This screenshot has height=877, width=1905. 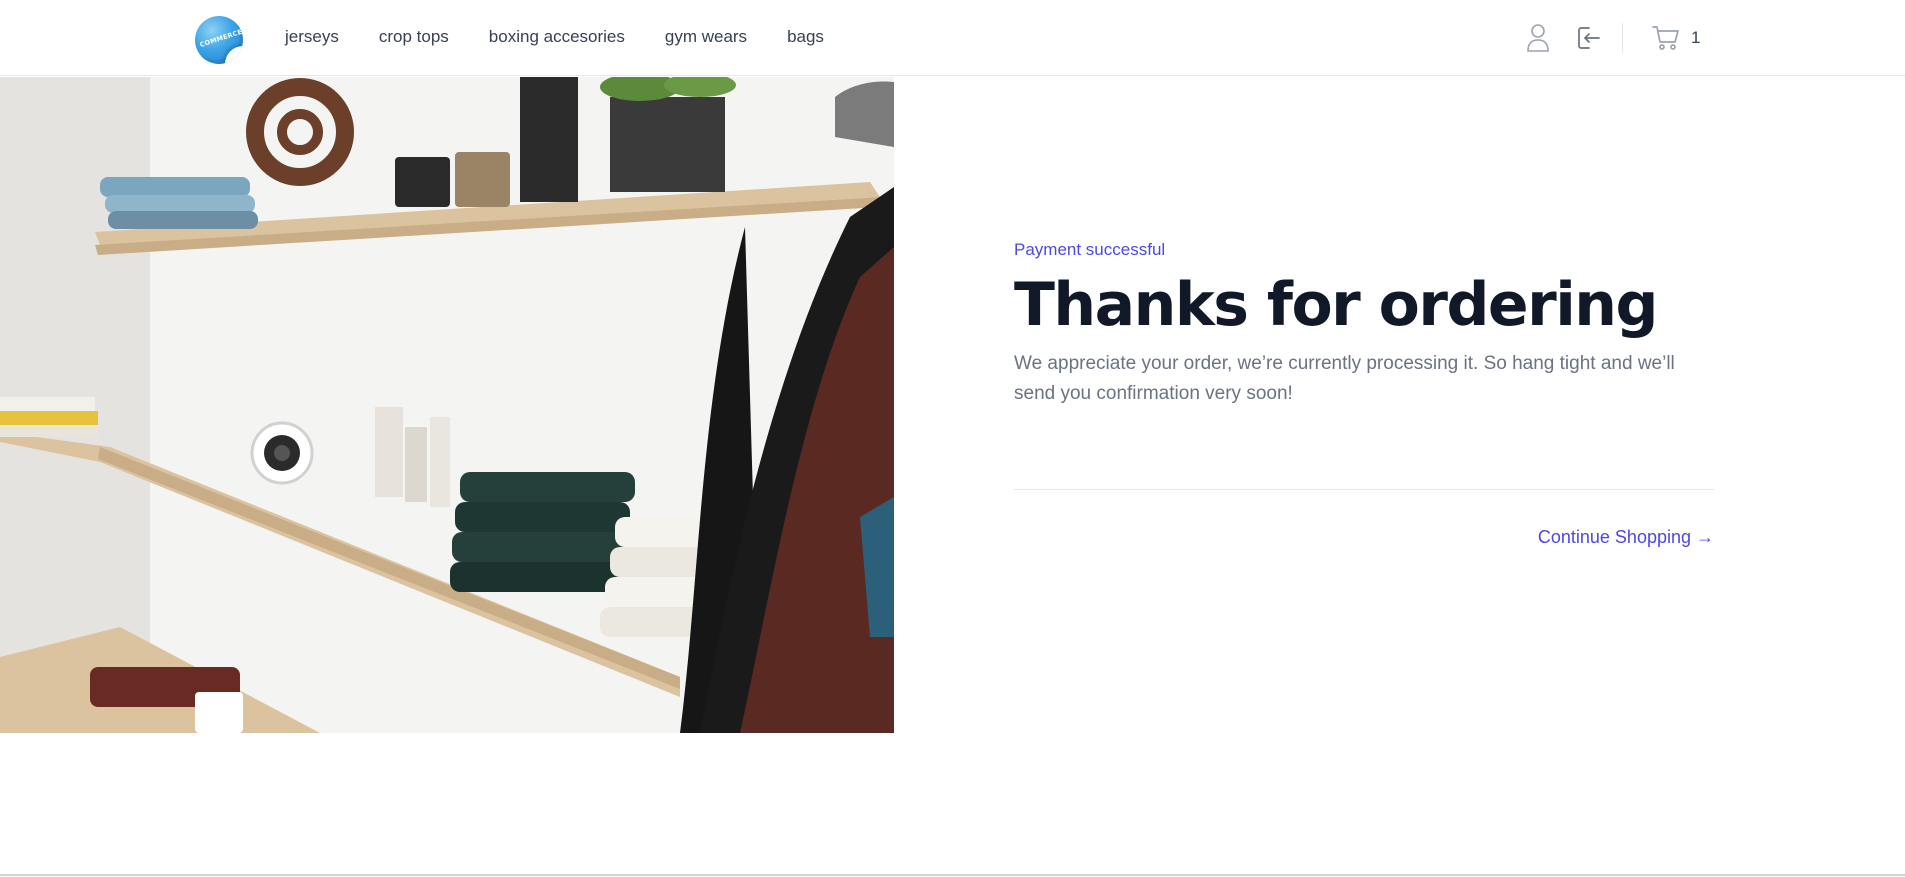 I want to click on logo-text: COMMERCE, so click(x=220, y=38).